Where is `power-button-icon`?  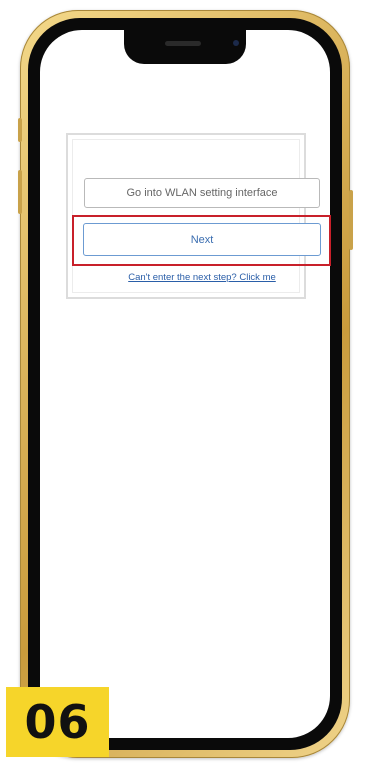 power-button-icon is located at coordinates (351, 220).